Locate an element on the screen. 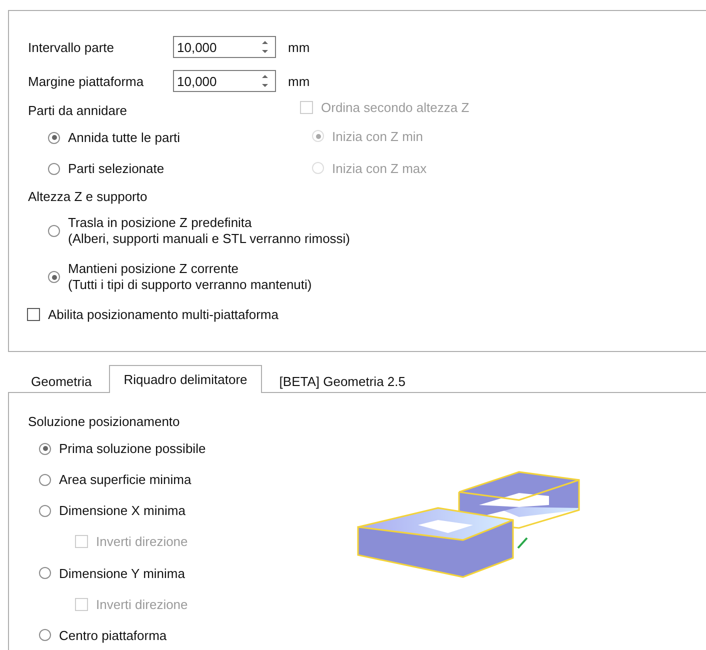  option-label: (Tutti i tipi di supporto verranno mantenuti) is located at coordinates (190, 285).